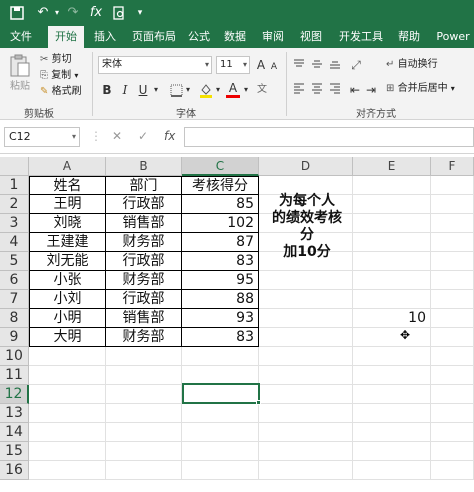 The height and width of the screenshot is (492, 474). Describe the element at coordinates (306, 166) in the screenshot. I see `column-header-d: D` at that location.